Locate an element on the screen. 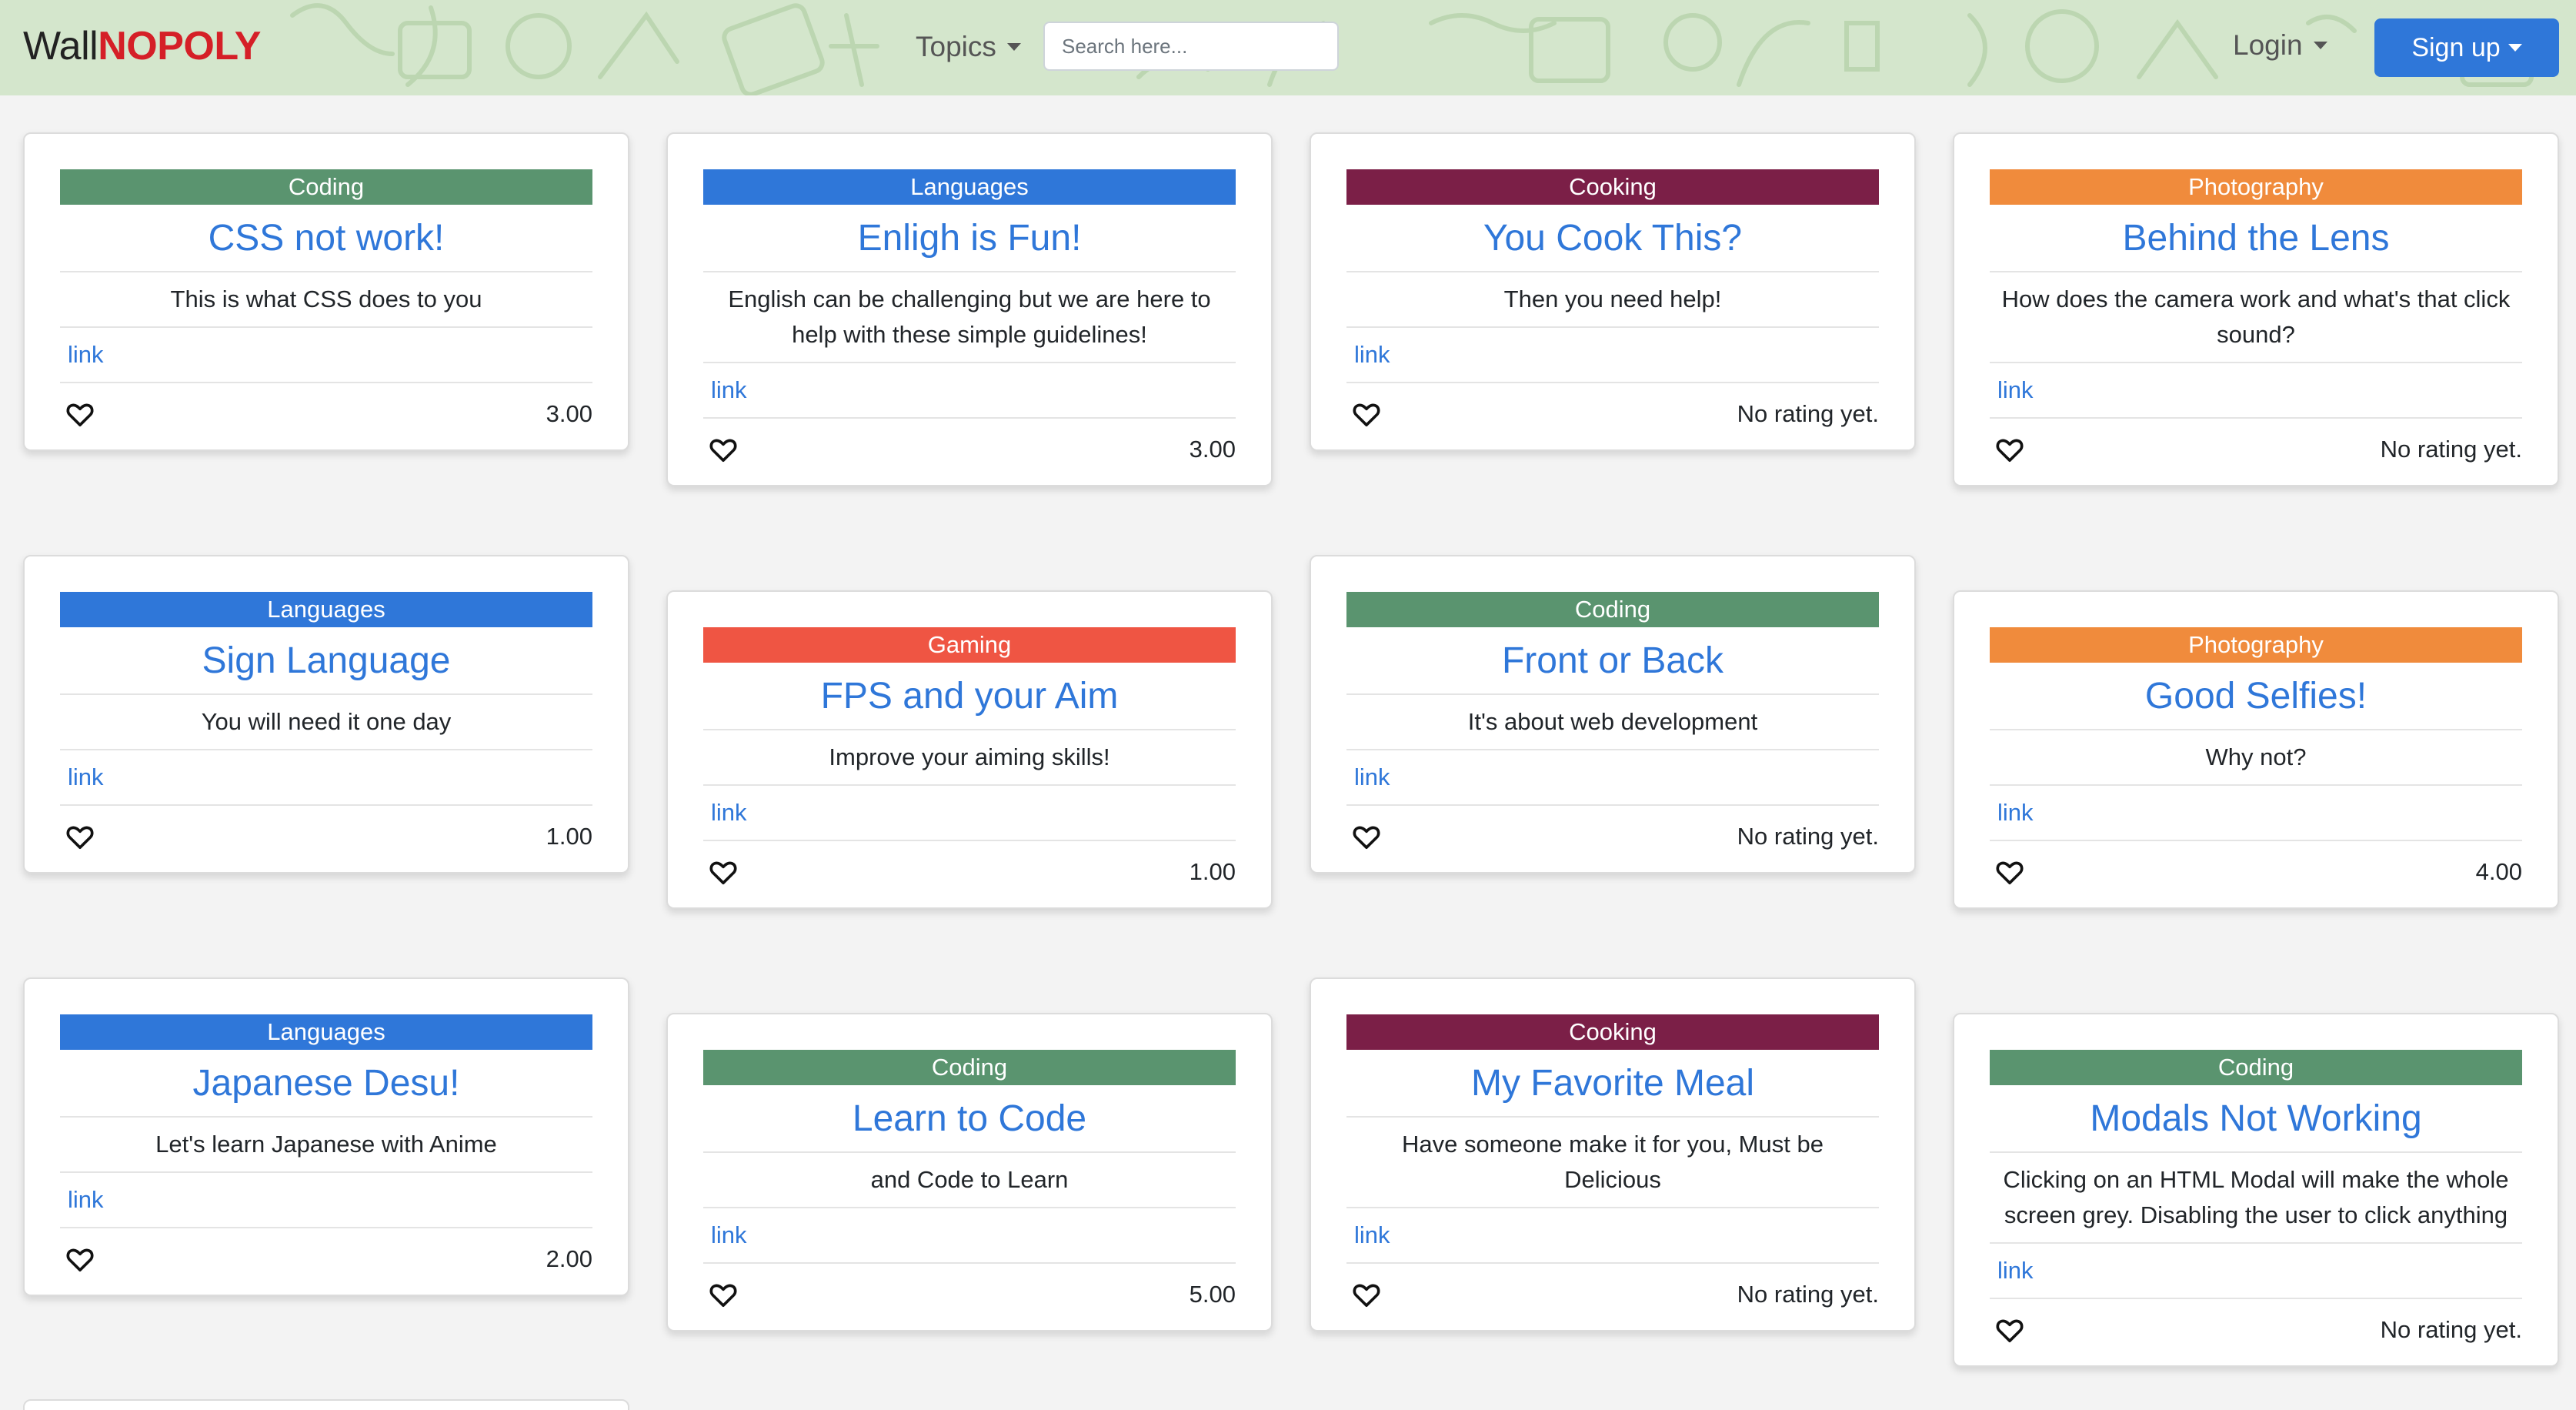 Image resolution: width=2576 pixels, height=1410 pixels. card-rating: 5.00 is located at coordinates (1213, 1295).